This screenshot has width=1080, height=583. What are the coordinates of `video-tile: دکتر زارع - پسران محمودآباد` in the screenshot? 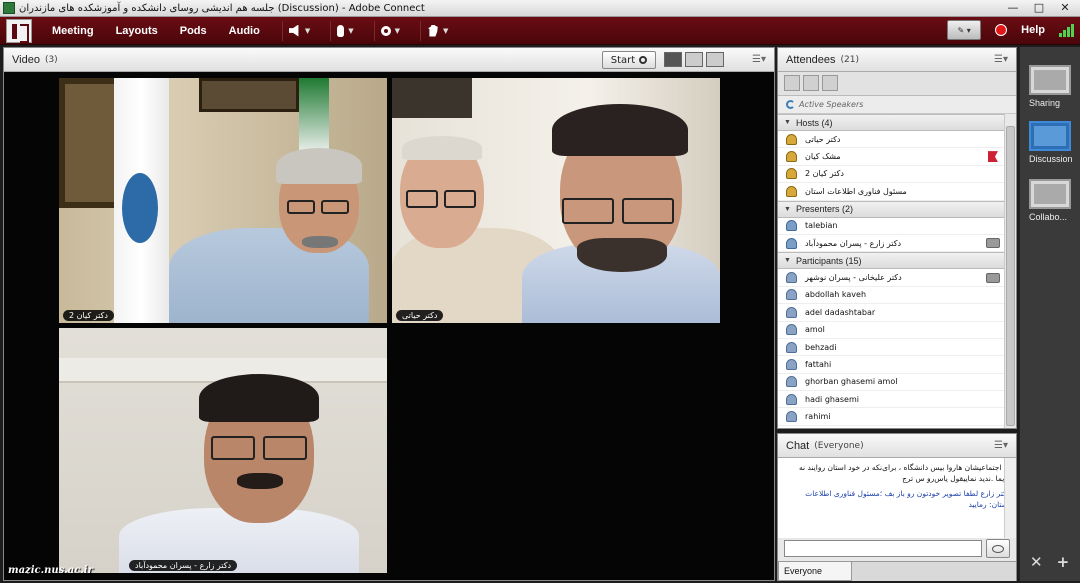 It's located at (223, 450).